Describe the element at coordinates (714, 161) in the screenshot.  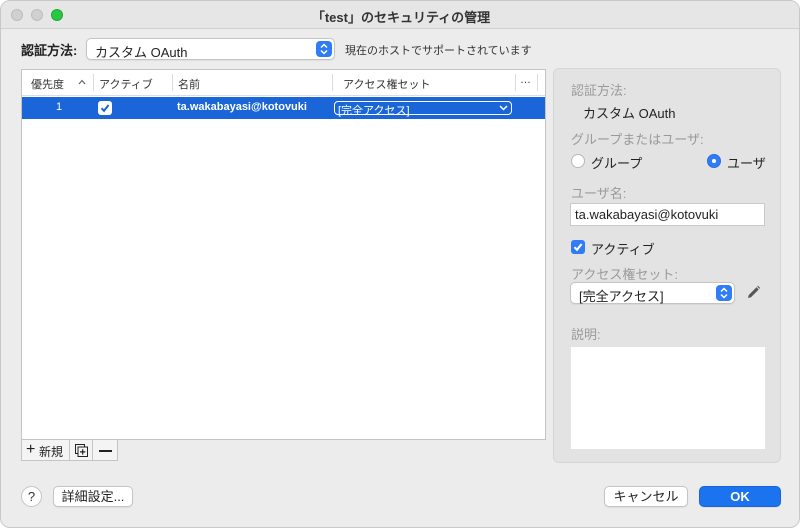
I see `user-radio` at that location.